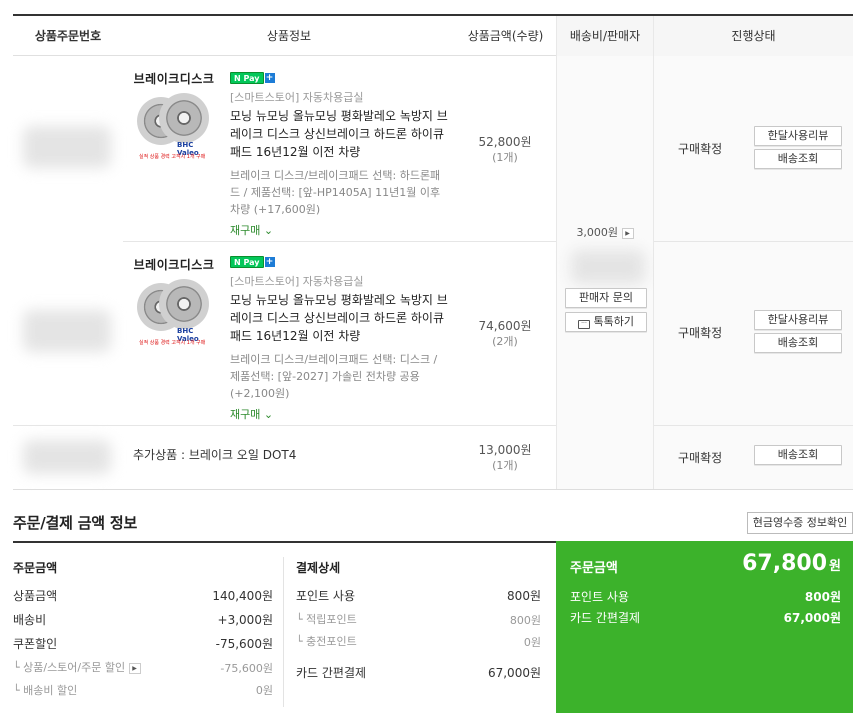 This screenshot has height=713, width=864. Describe the element at coordinates (134, 668) in the screenshot. I see `discount-detail-arrow-icon: ▶` at that location.